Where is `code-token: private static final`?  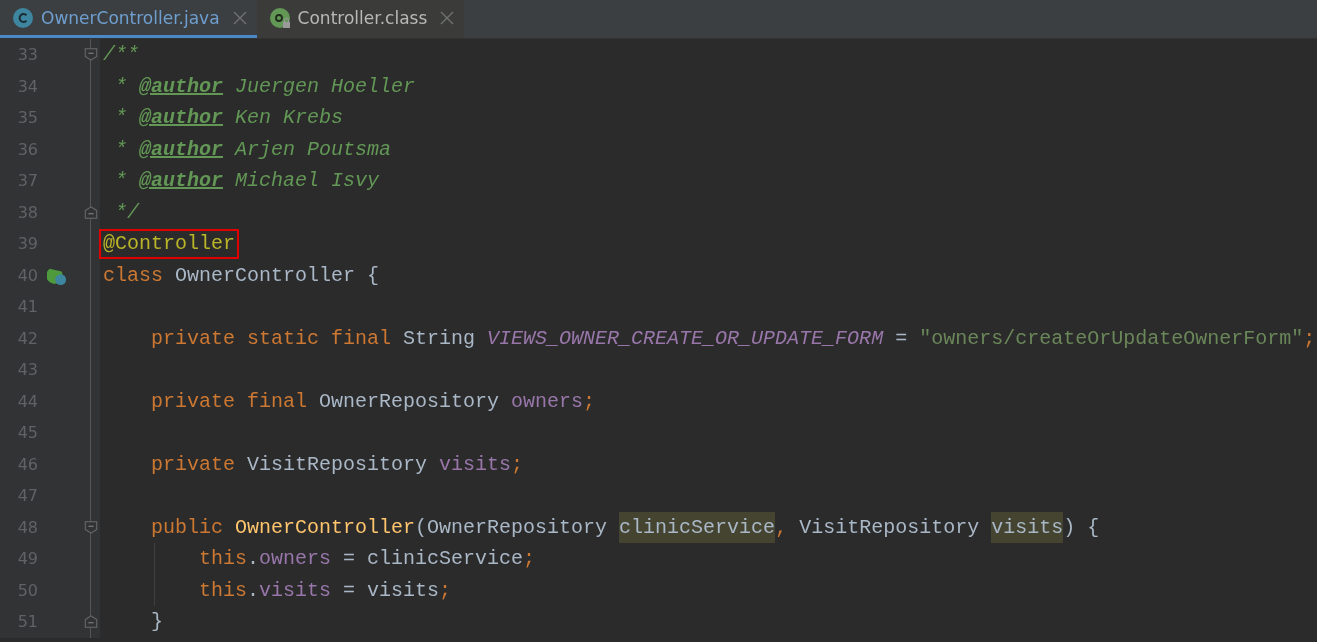 code-token: private static final is located at coordinates (271, 338).